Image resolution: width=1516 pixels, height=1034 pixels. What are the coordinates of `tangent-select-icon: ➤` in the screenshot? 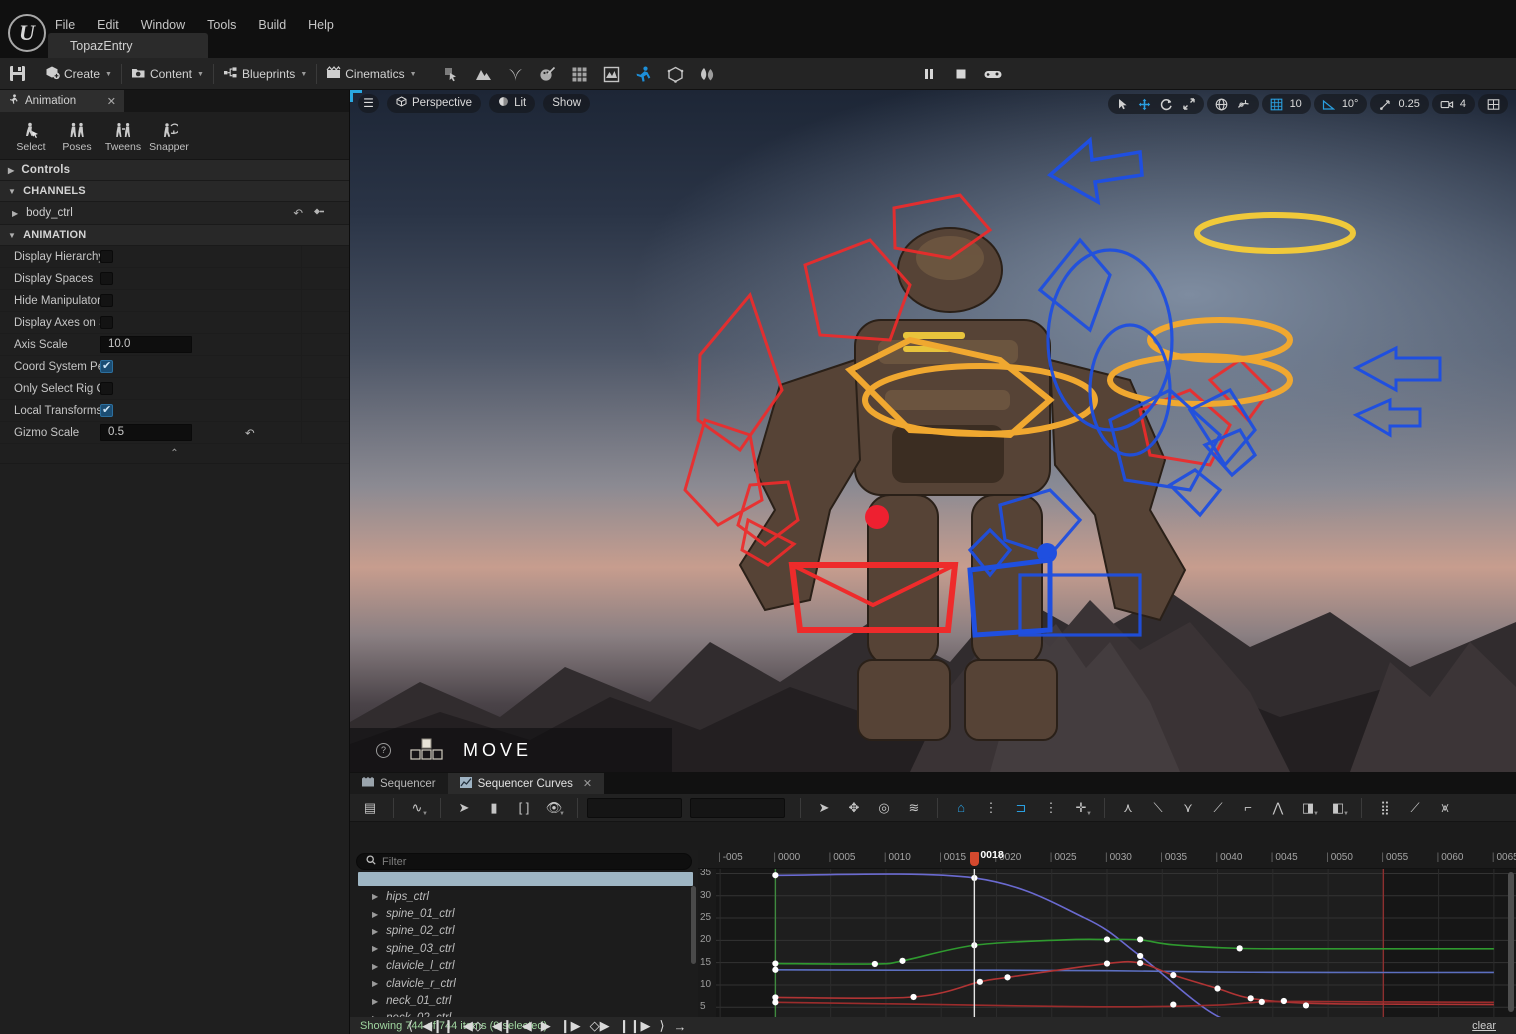 It's located at (464, 808).